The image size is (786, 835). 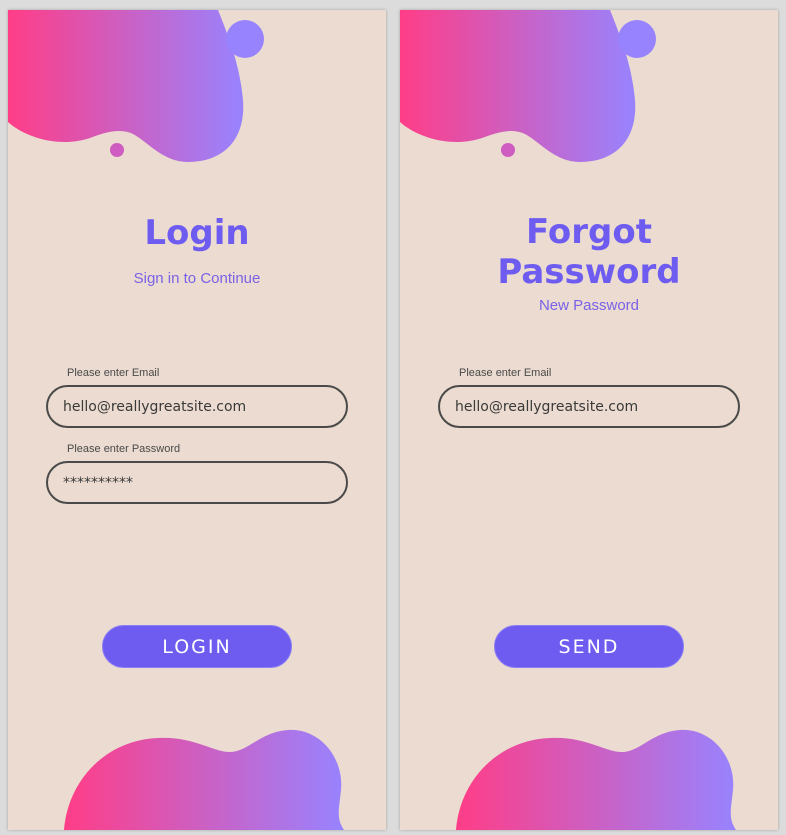 I want to click on page-title: Forgot Password, so click(x=589, y=252).